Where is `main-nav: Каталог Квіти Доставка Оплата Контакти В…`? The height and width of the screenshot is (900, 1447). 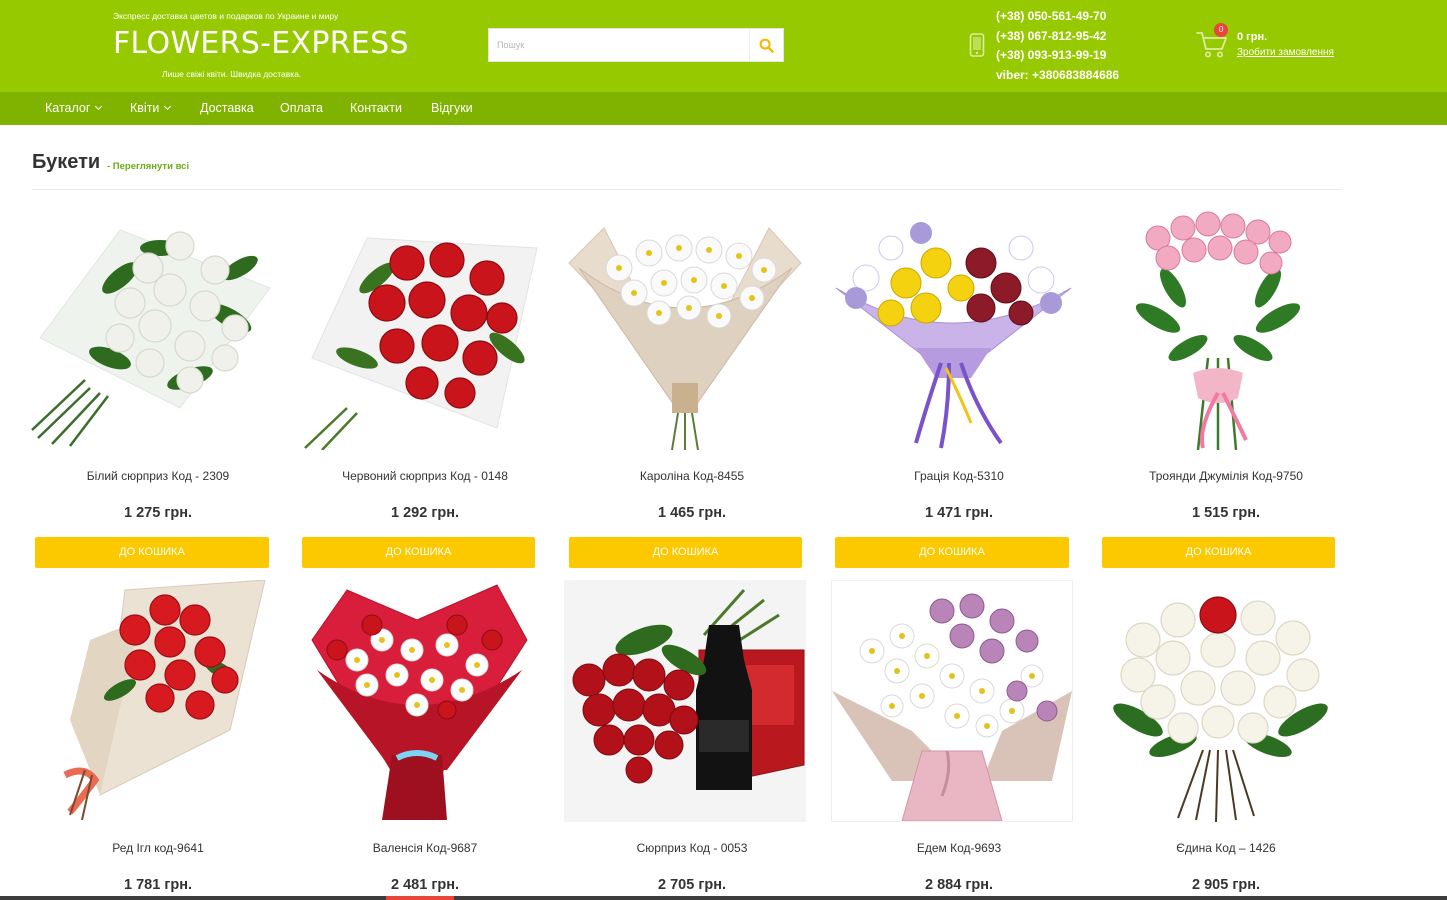
main-nav: Каталог Квіти Доставка Оплата Контакти В… is located at coordinates (723, 108).